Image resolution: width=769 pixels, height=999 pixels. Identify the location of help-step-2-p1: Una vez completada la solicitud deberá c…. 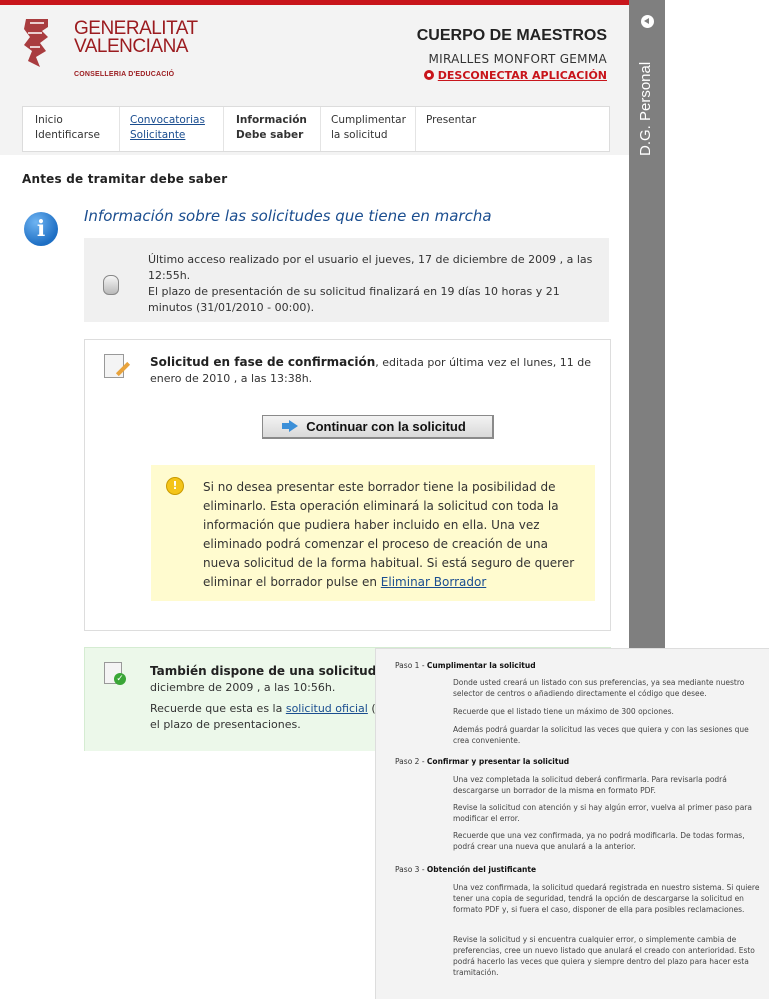
(590, 785).